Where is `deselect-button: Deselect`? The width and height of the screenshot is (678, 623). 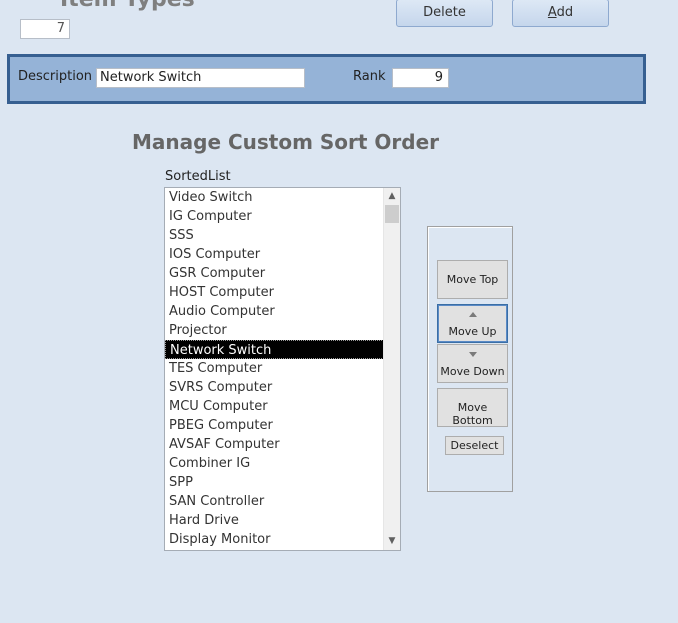
deselect-button: Deselect is located at coordinates (474, 445).